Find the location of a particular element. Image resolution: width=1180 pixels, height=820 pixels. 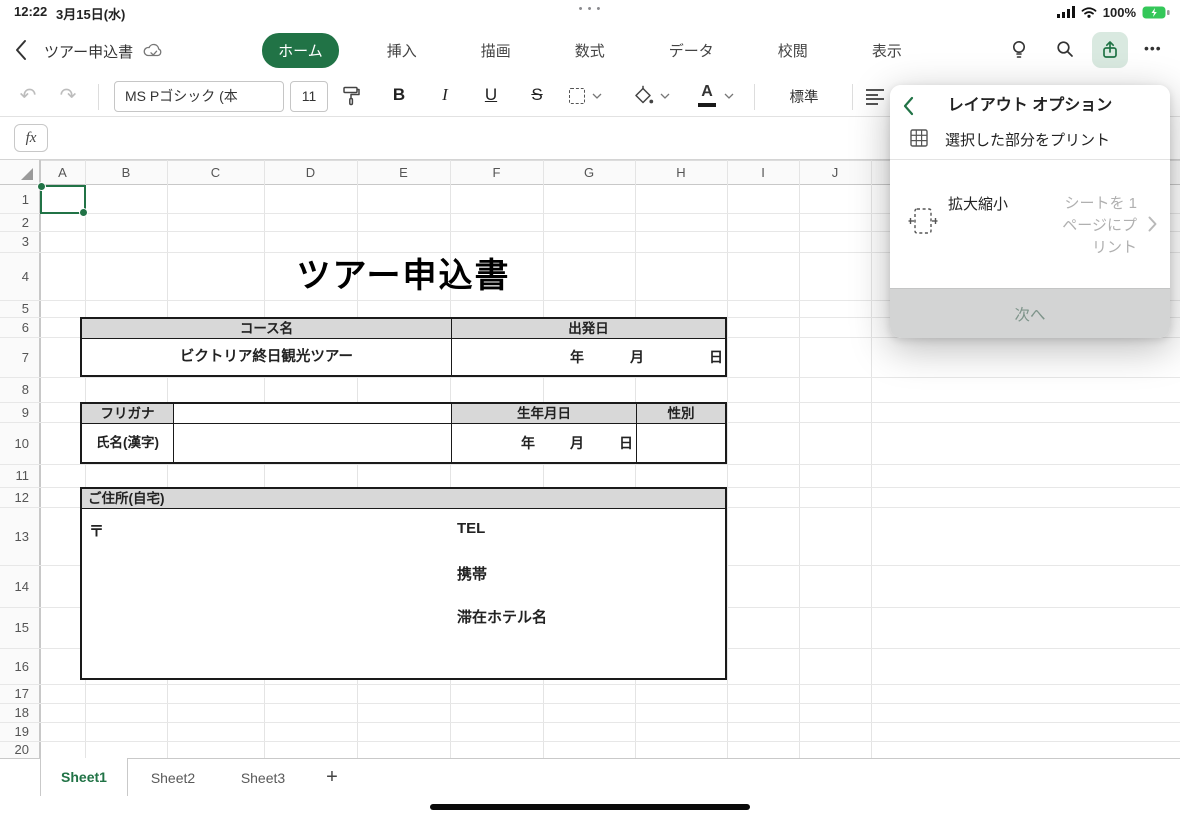

course-name-cell: ビクトリア終日観光ツアー is located at coordinates (267, 357).